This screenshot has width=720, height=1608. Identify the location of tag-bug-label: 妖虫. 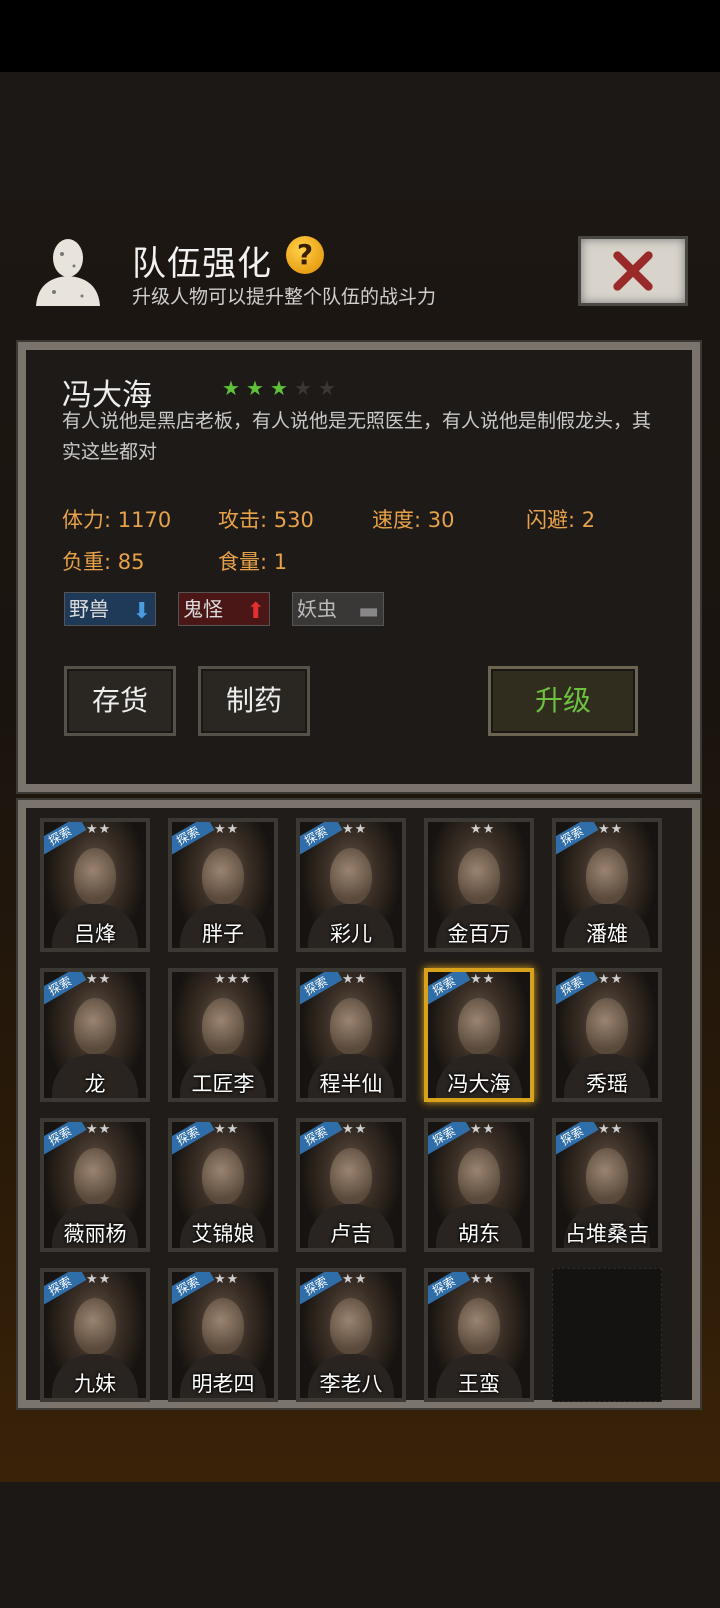
(317, 609).